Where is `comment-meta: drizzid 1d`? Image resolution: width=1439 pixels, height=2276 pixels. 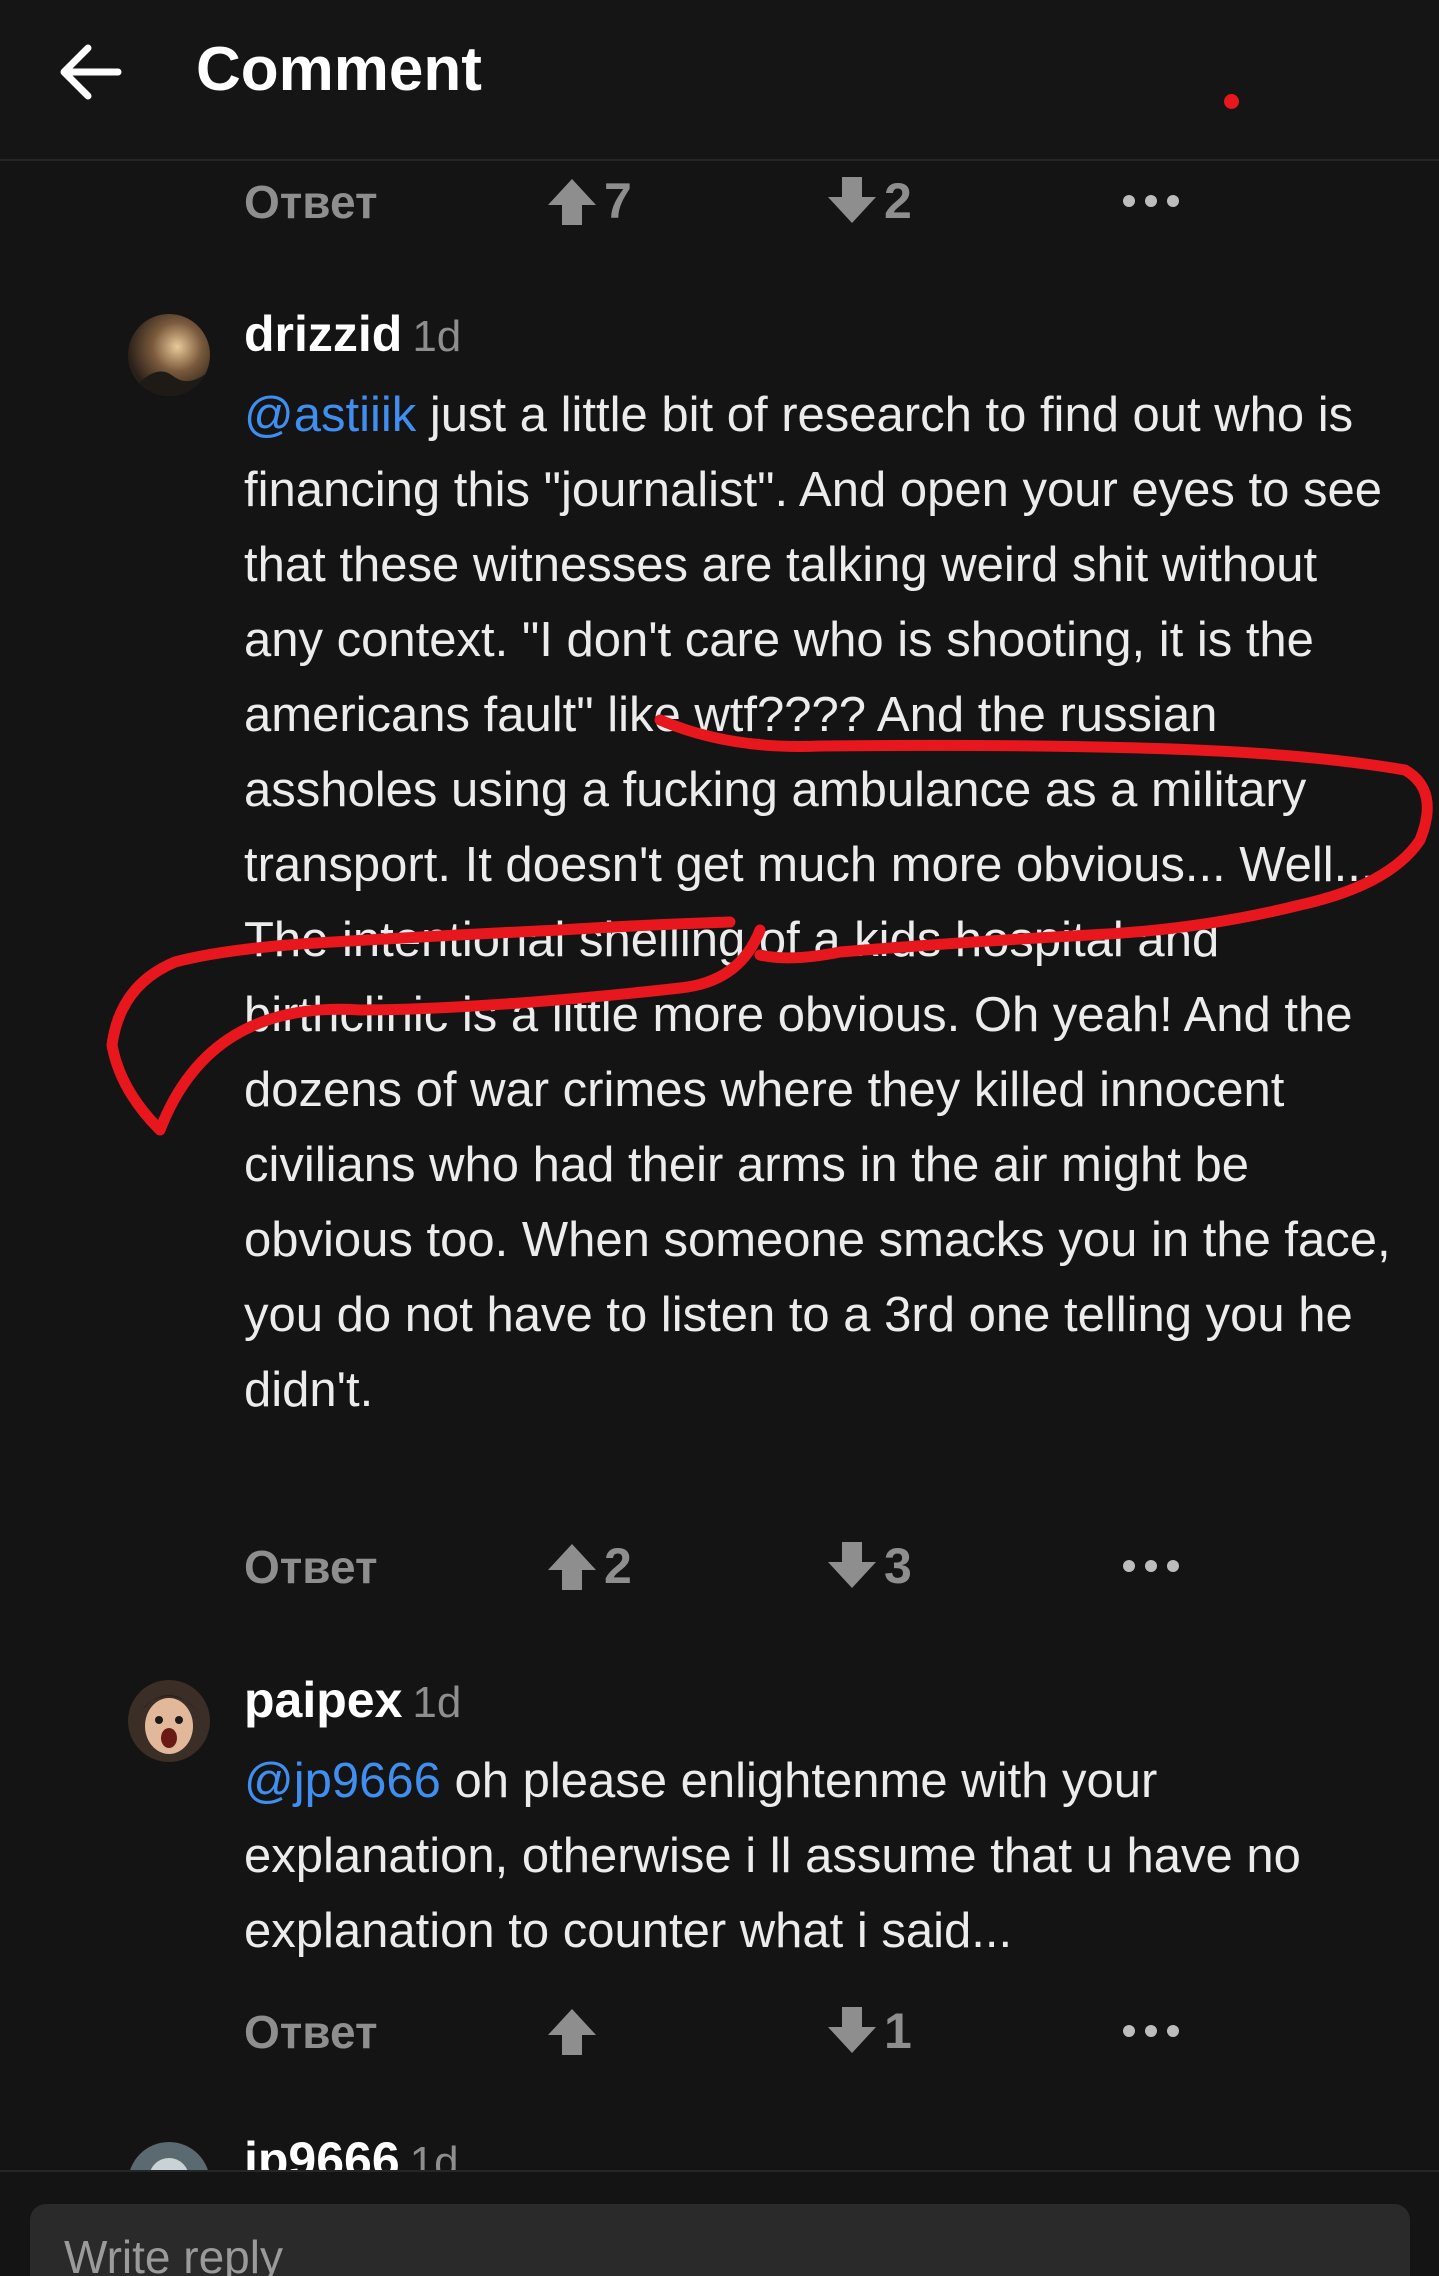
comment-meta: drizzid 1d is located at coordinates (352, 340).